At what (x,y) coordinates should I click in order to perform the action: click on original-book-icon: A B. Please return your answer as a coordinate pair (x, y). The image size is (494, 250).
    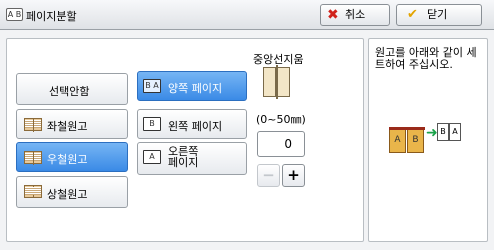
    Looking at the image, I should click on (407, 140).